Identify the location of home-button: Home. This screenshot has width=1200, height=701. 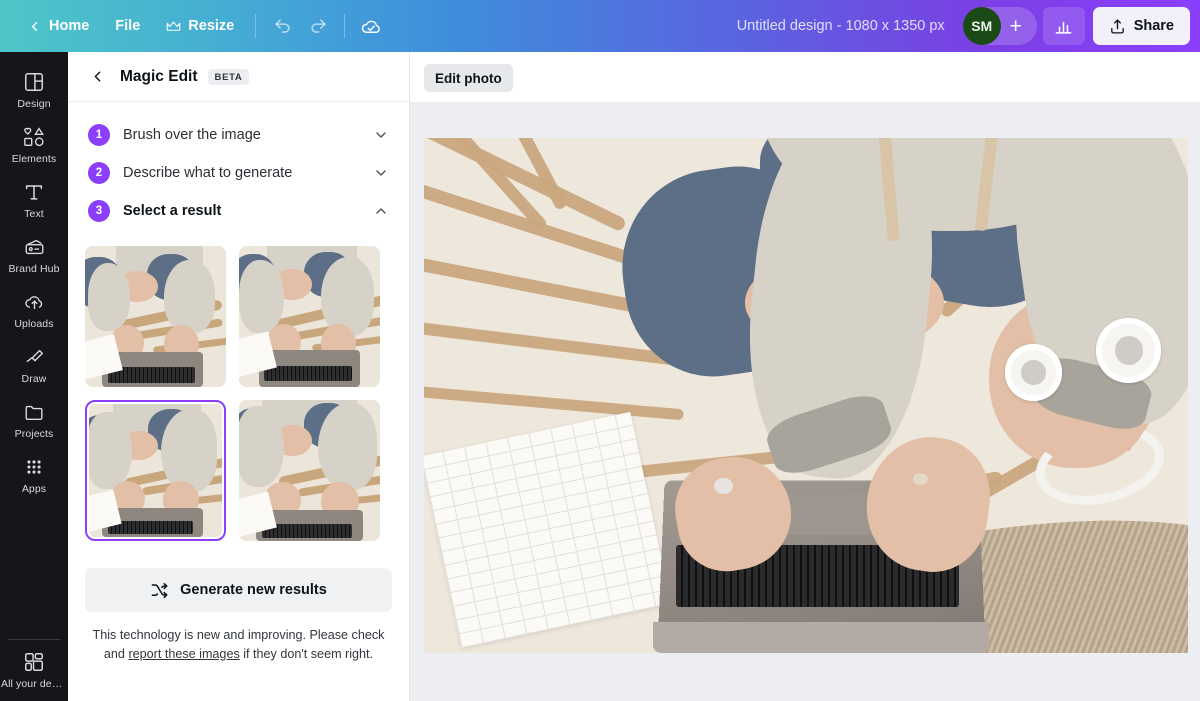
(58, 26).